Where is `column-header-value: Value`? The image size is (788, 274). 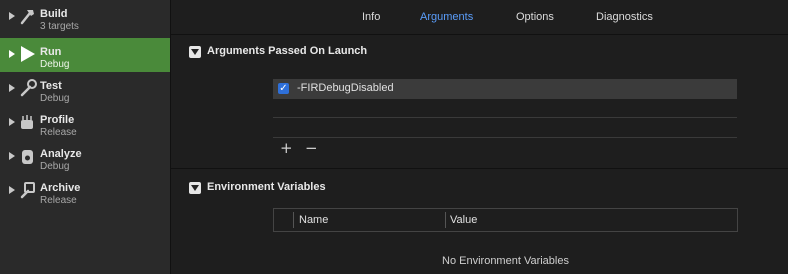
column-header-value: Value is located at coordinates (463, 220).